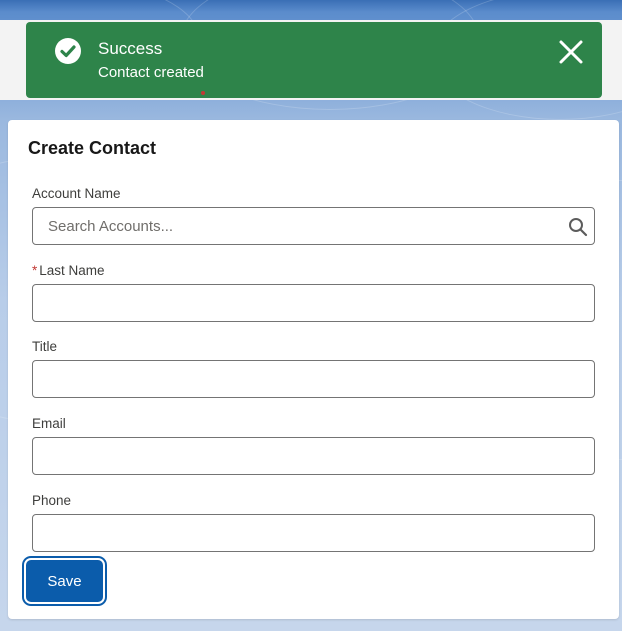 The width and height of the screenshot is (622, 631). I want to click on check-circle-icon, so click(68, 51).